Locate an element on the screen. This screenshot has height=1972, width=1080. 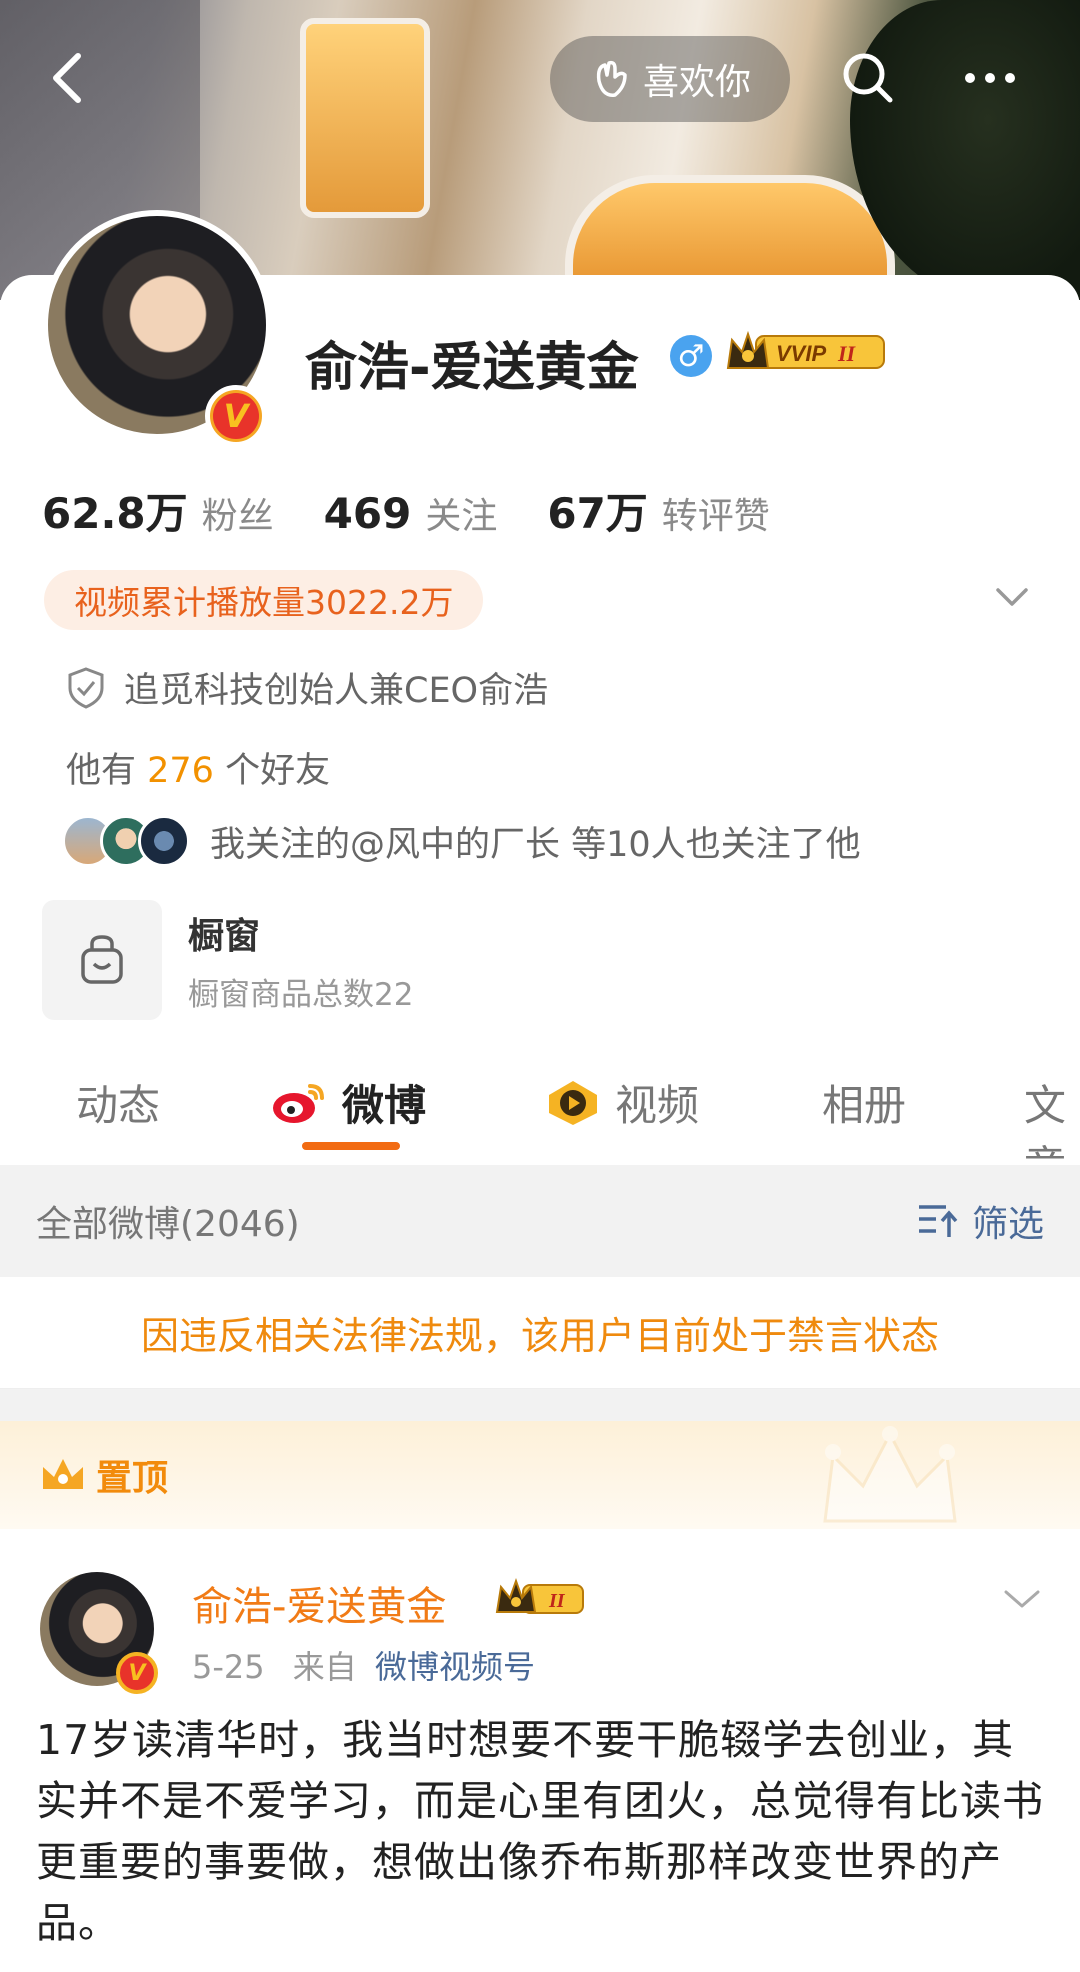
tab-article: 文章 is located at coordinates (1052, 1116).